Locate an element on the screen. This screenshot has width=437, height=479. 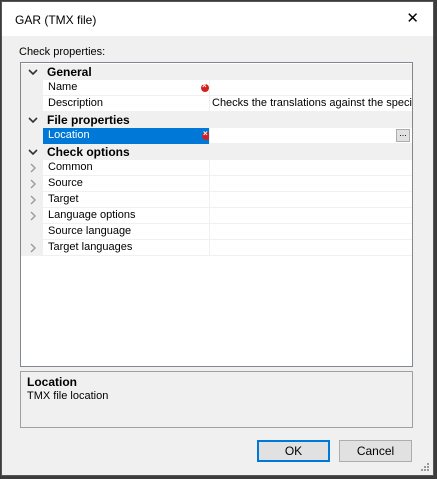
category-check-options: Check options is located at coordinates (216, 152).